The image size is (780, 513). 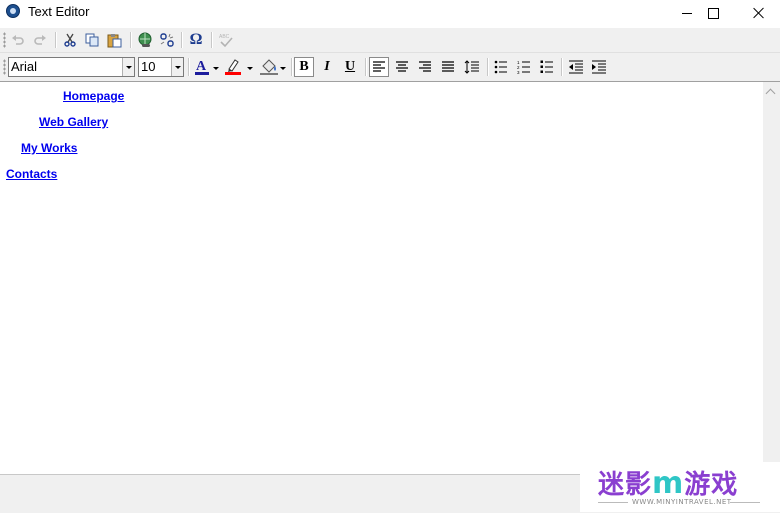 I want to click on svg-text: 3, so click(x=518, y=72).